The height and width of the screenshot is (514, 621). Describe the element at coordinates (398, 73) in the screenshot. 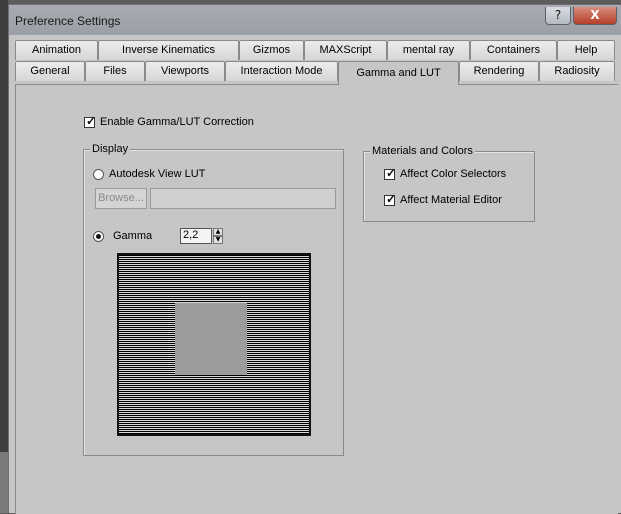

I see `tab-gamma-and-lut: Gamma and LUT` at that location.